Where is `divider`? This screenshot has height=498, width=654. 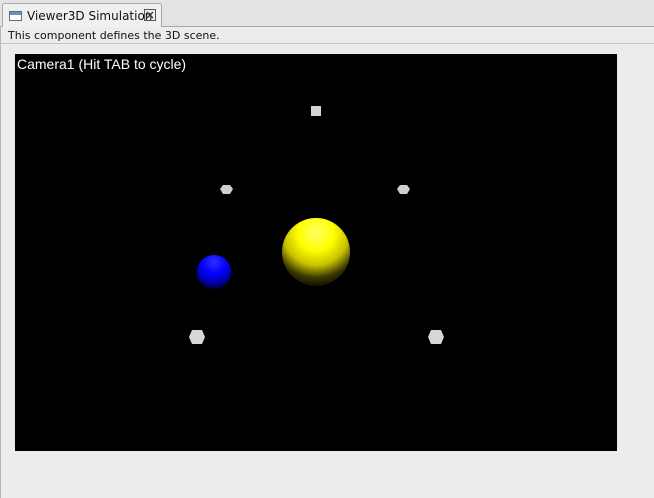 divider is located at coordinates (327, 43).